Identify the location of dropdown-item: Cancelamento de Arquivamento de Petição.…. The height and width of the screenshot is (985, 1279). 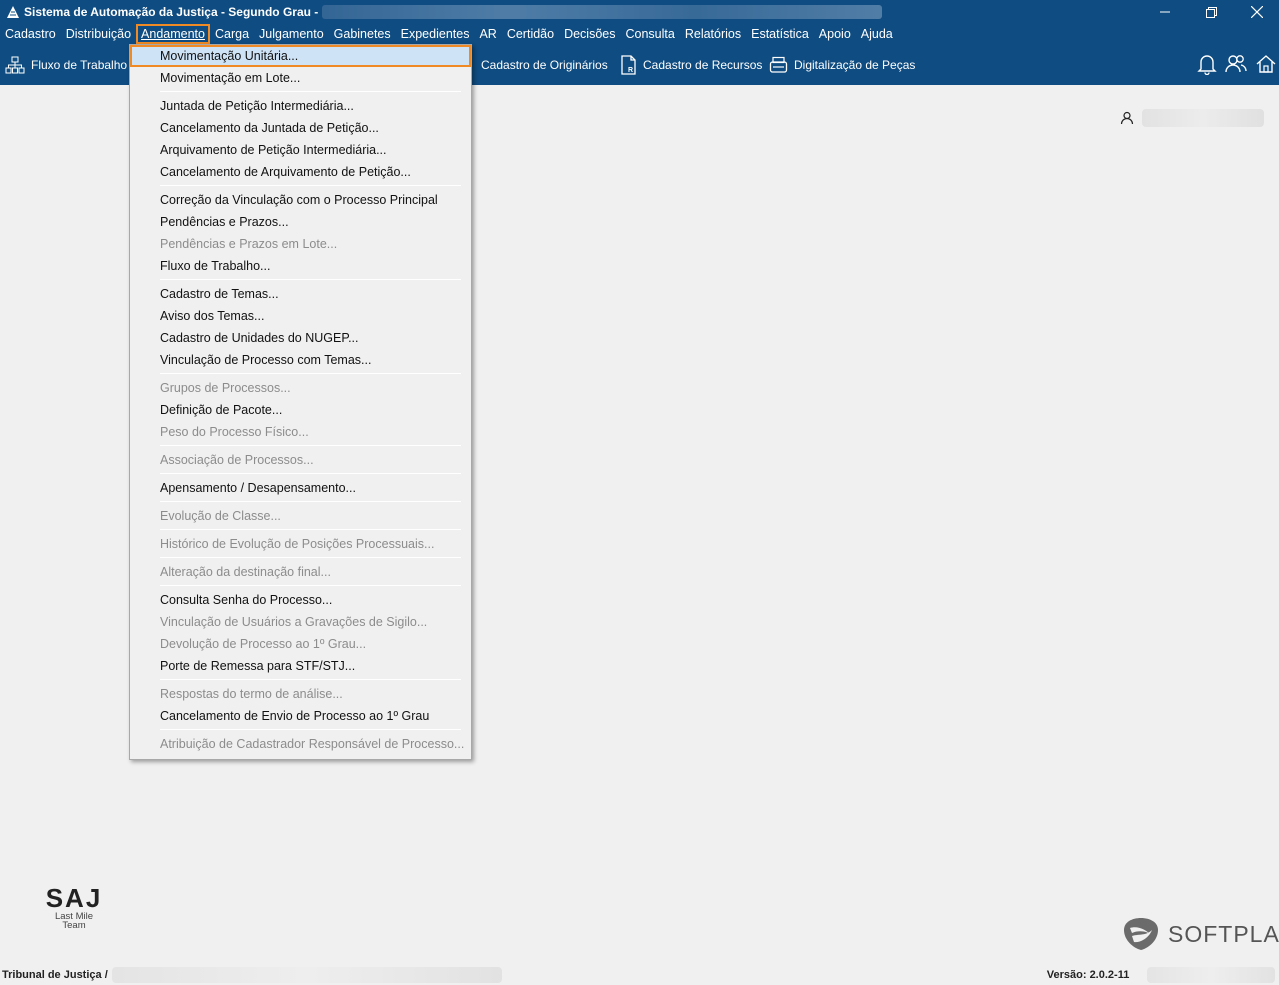
(300, 172).